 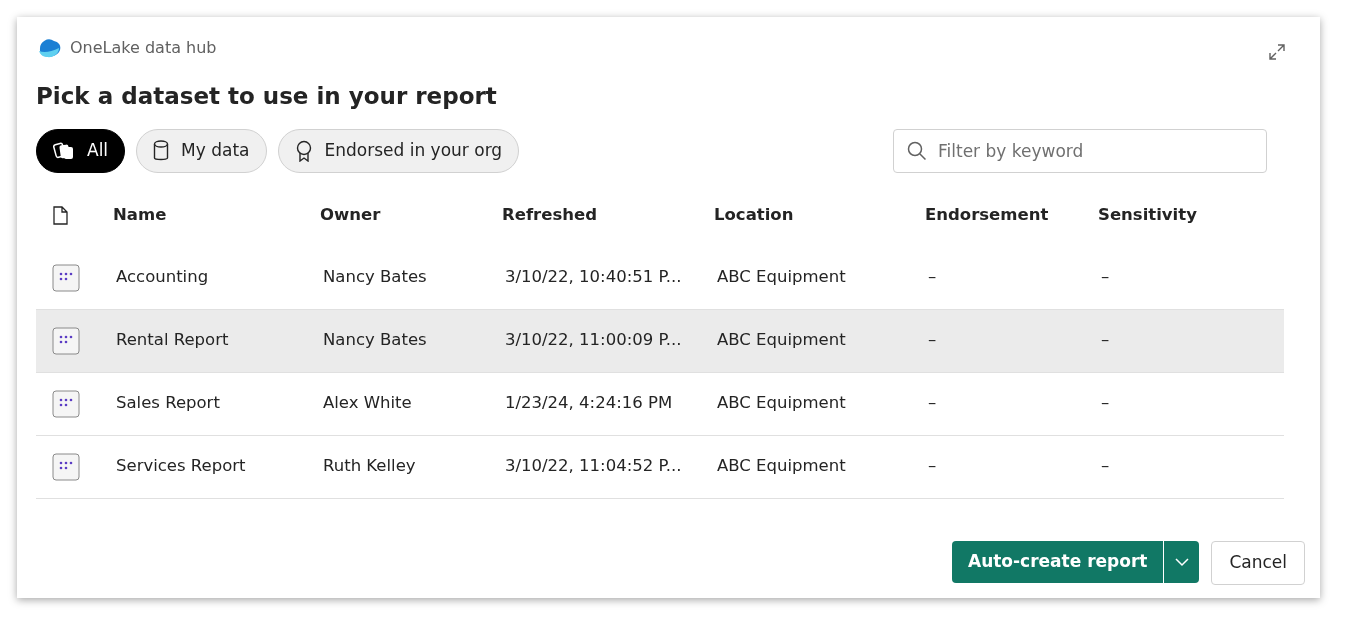 I want to click on table-cell-text: Services Report, so click(x=181, y=466).